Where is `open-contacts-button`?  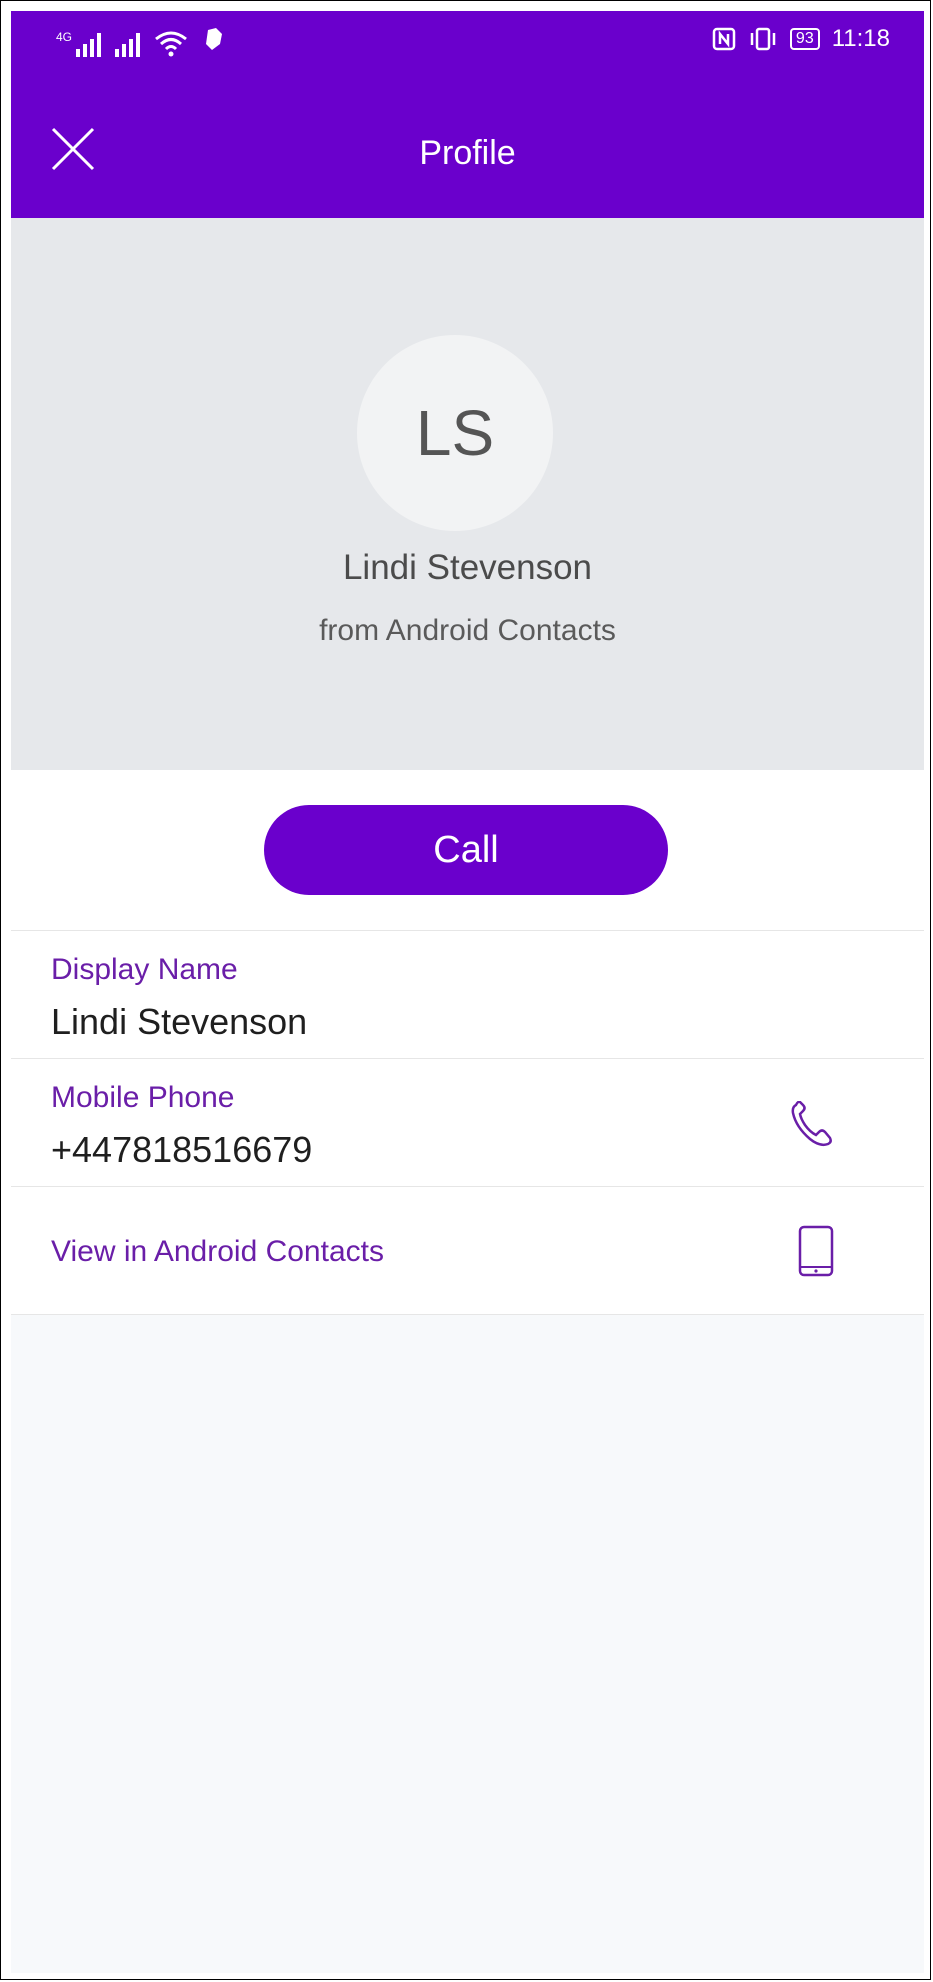 open-contacts-button is located at coordinates (816, 1253).